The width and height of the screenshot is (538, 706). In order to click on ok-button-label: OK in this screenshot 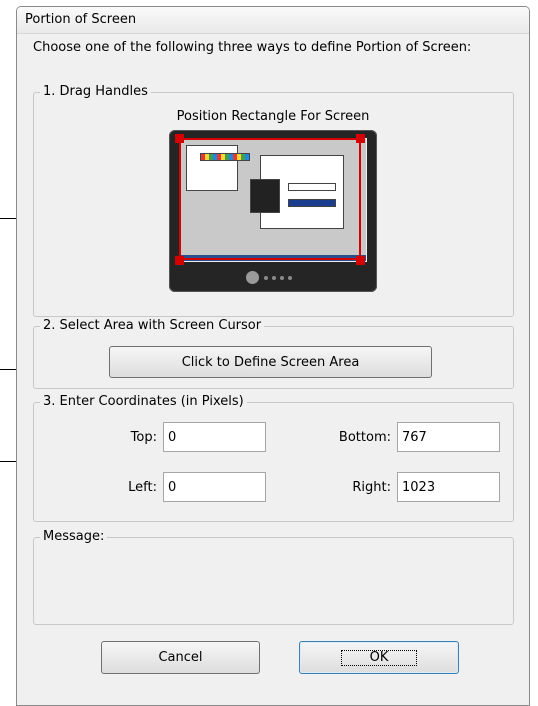, I will do `click(379, 657)`.